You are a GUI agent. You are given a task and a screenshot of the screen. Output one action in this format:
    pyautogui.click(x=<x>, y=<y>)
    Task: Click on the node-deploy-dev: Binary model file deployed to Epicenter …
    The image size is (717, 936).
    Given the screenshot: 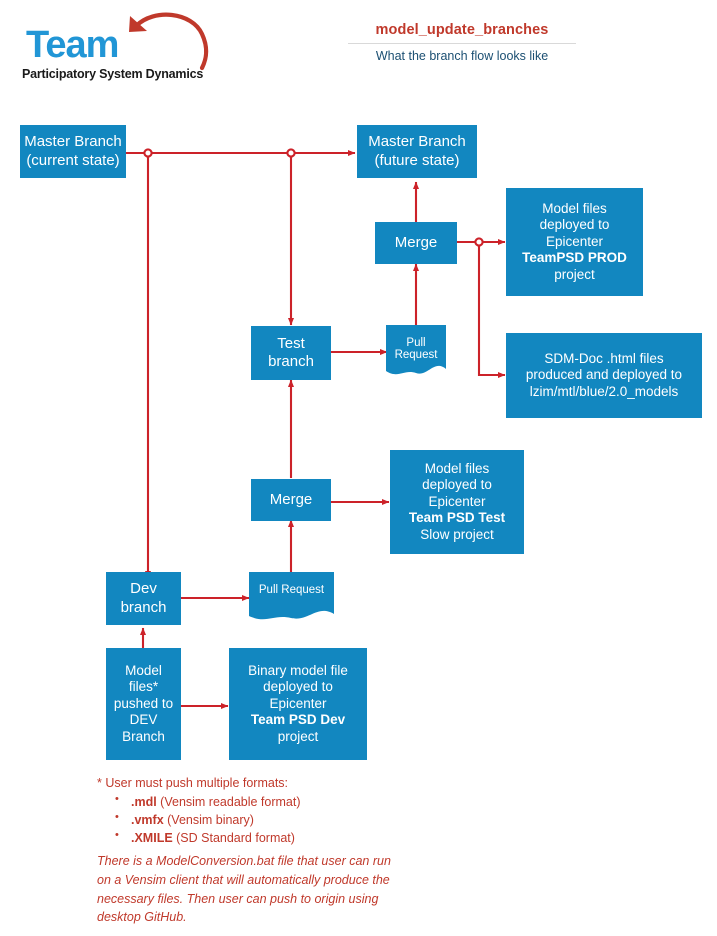 What is the action you would take?
    pyautogui.click(x=298, y=704)
    